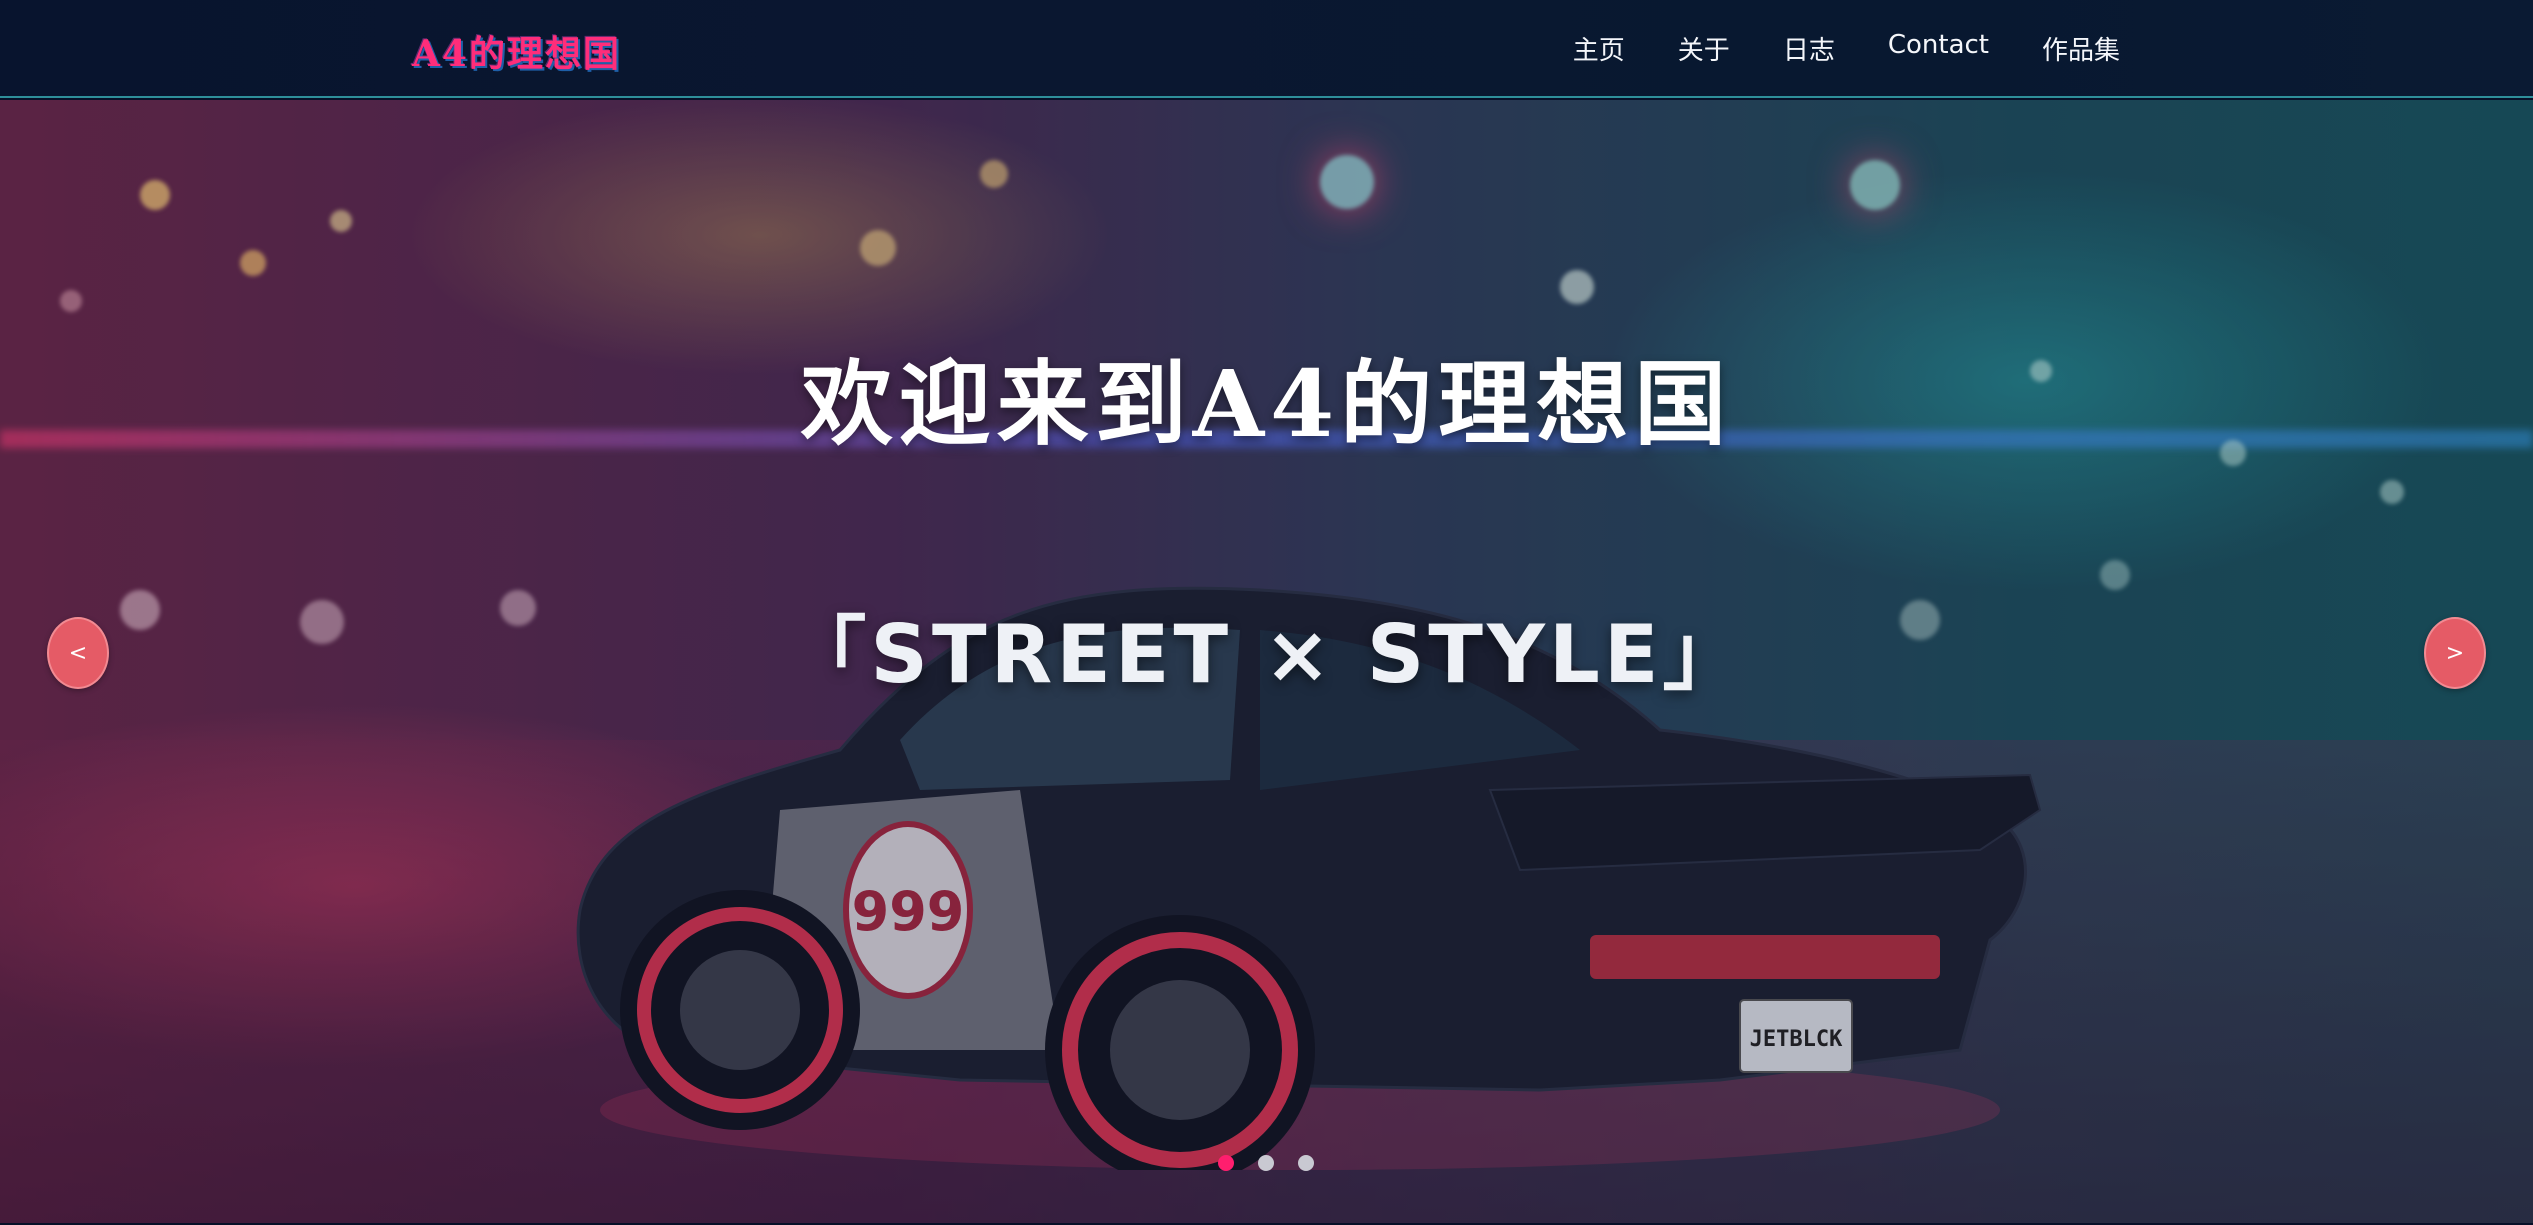 The width and height of the screenshot is (2533, 1225). What do you see at coordinates (1266, 654) in the screenshot?
I see `hero-subtitle: 「STREET × STYLE」` at bounding box center [1266, 654].